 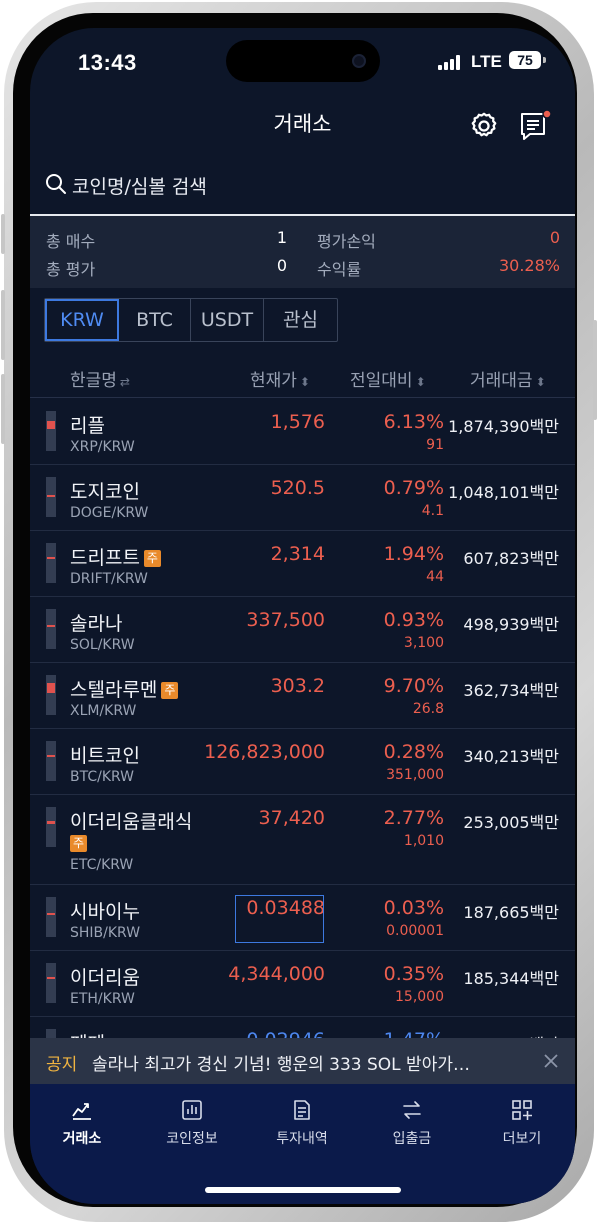 I want to click on nav-label: 투자내역, so click(x=302, y=1139).